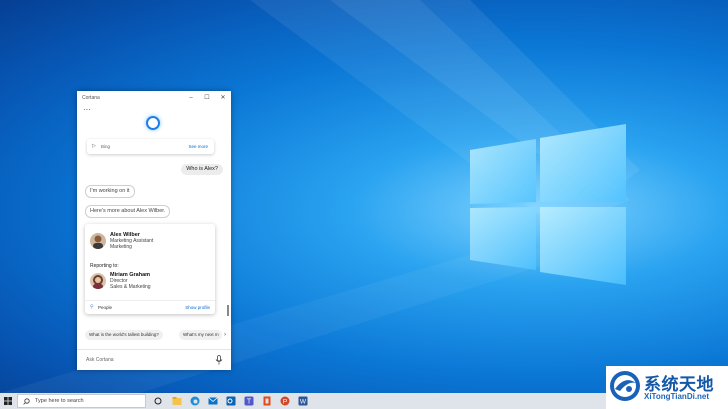 The height and width of the screenshot is (409, 728). What do you see at coordinates (200, 335) in the screenshot?
I see `suggestion-chip: What's my next m` at bounding box center [200, 335].